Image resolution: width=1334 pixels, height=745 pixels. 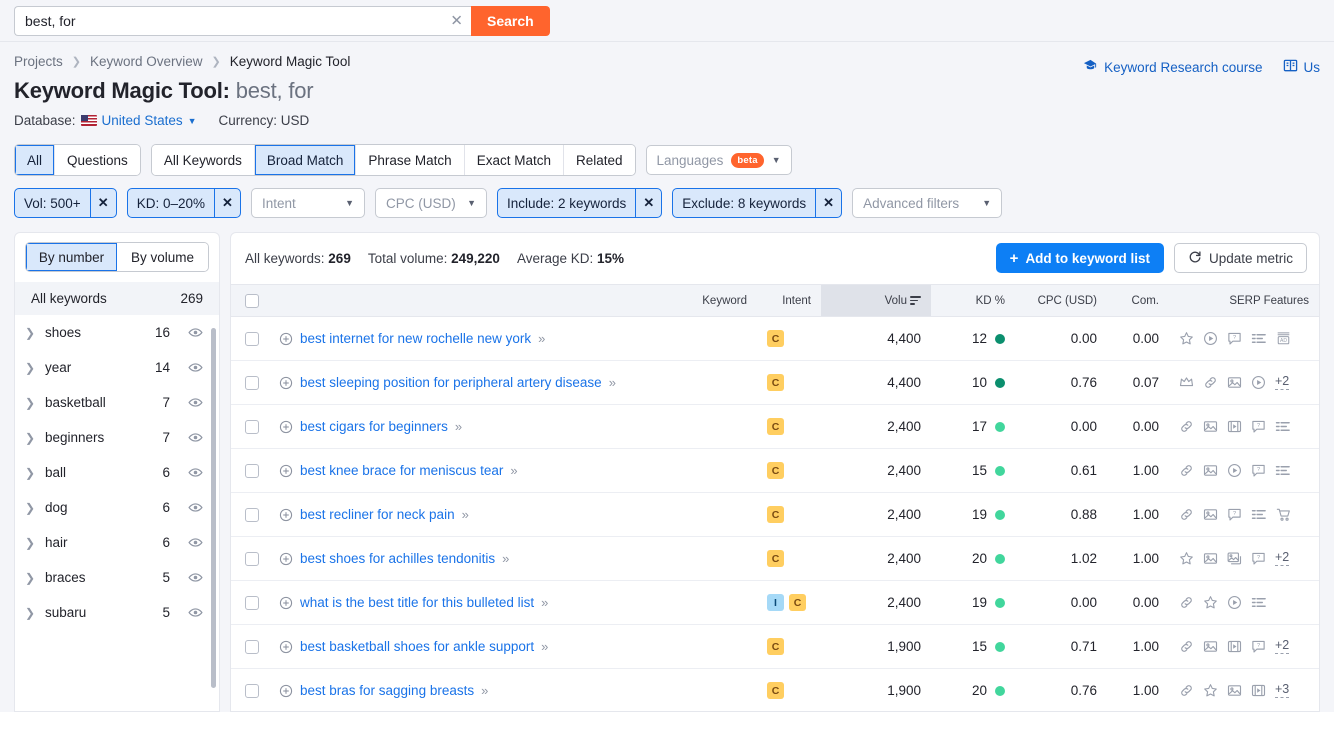 I want to click on sidebar-group-item: ❯ shoes 16, so click(x=117, y=332).